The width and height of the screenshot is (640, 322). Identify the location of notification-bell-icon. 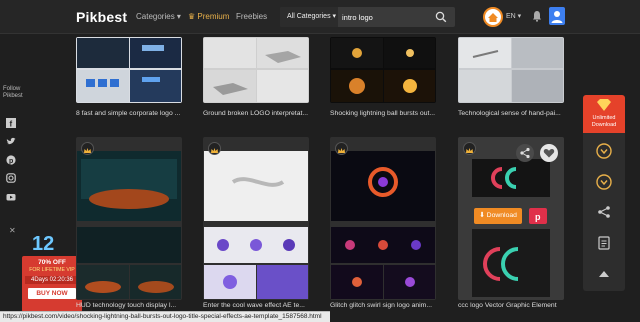
(537, 16).